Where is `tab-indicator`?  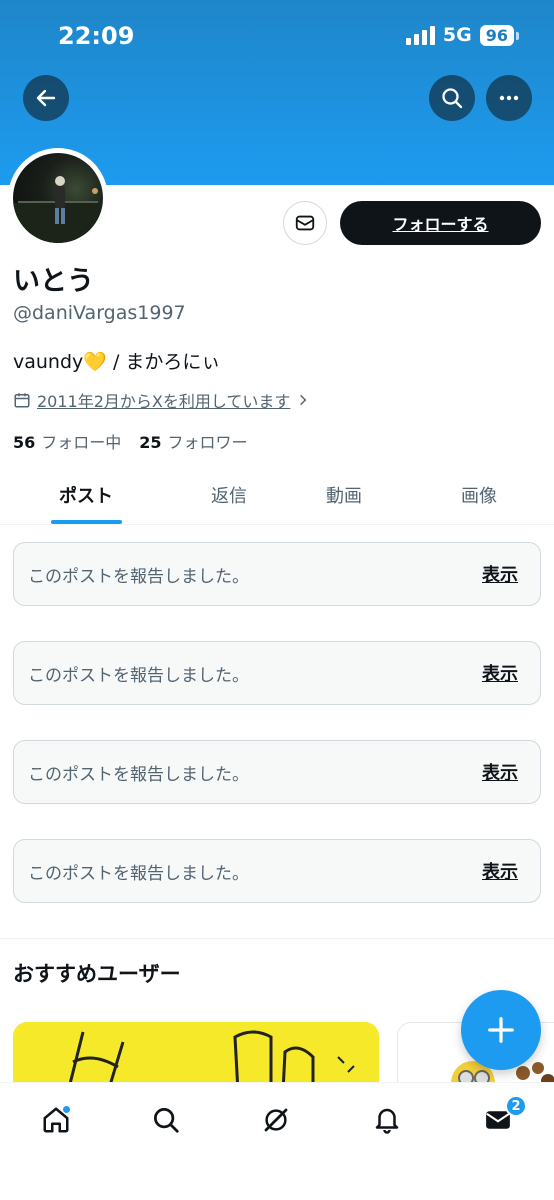 tab-indicator is located at coordinates (86, 522).